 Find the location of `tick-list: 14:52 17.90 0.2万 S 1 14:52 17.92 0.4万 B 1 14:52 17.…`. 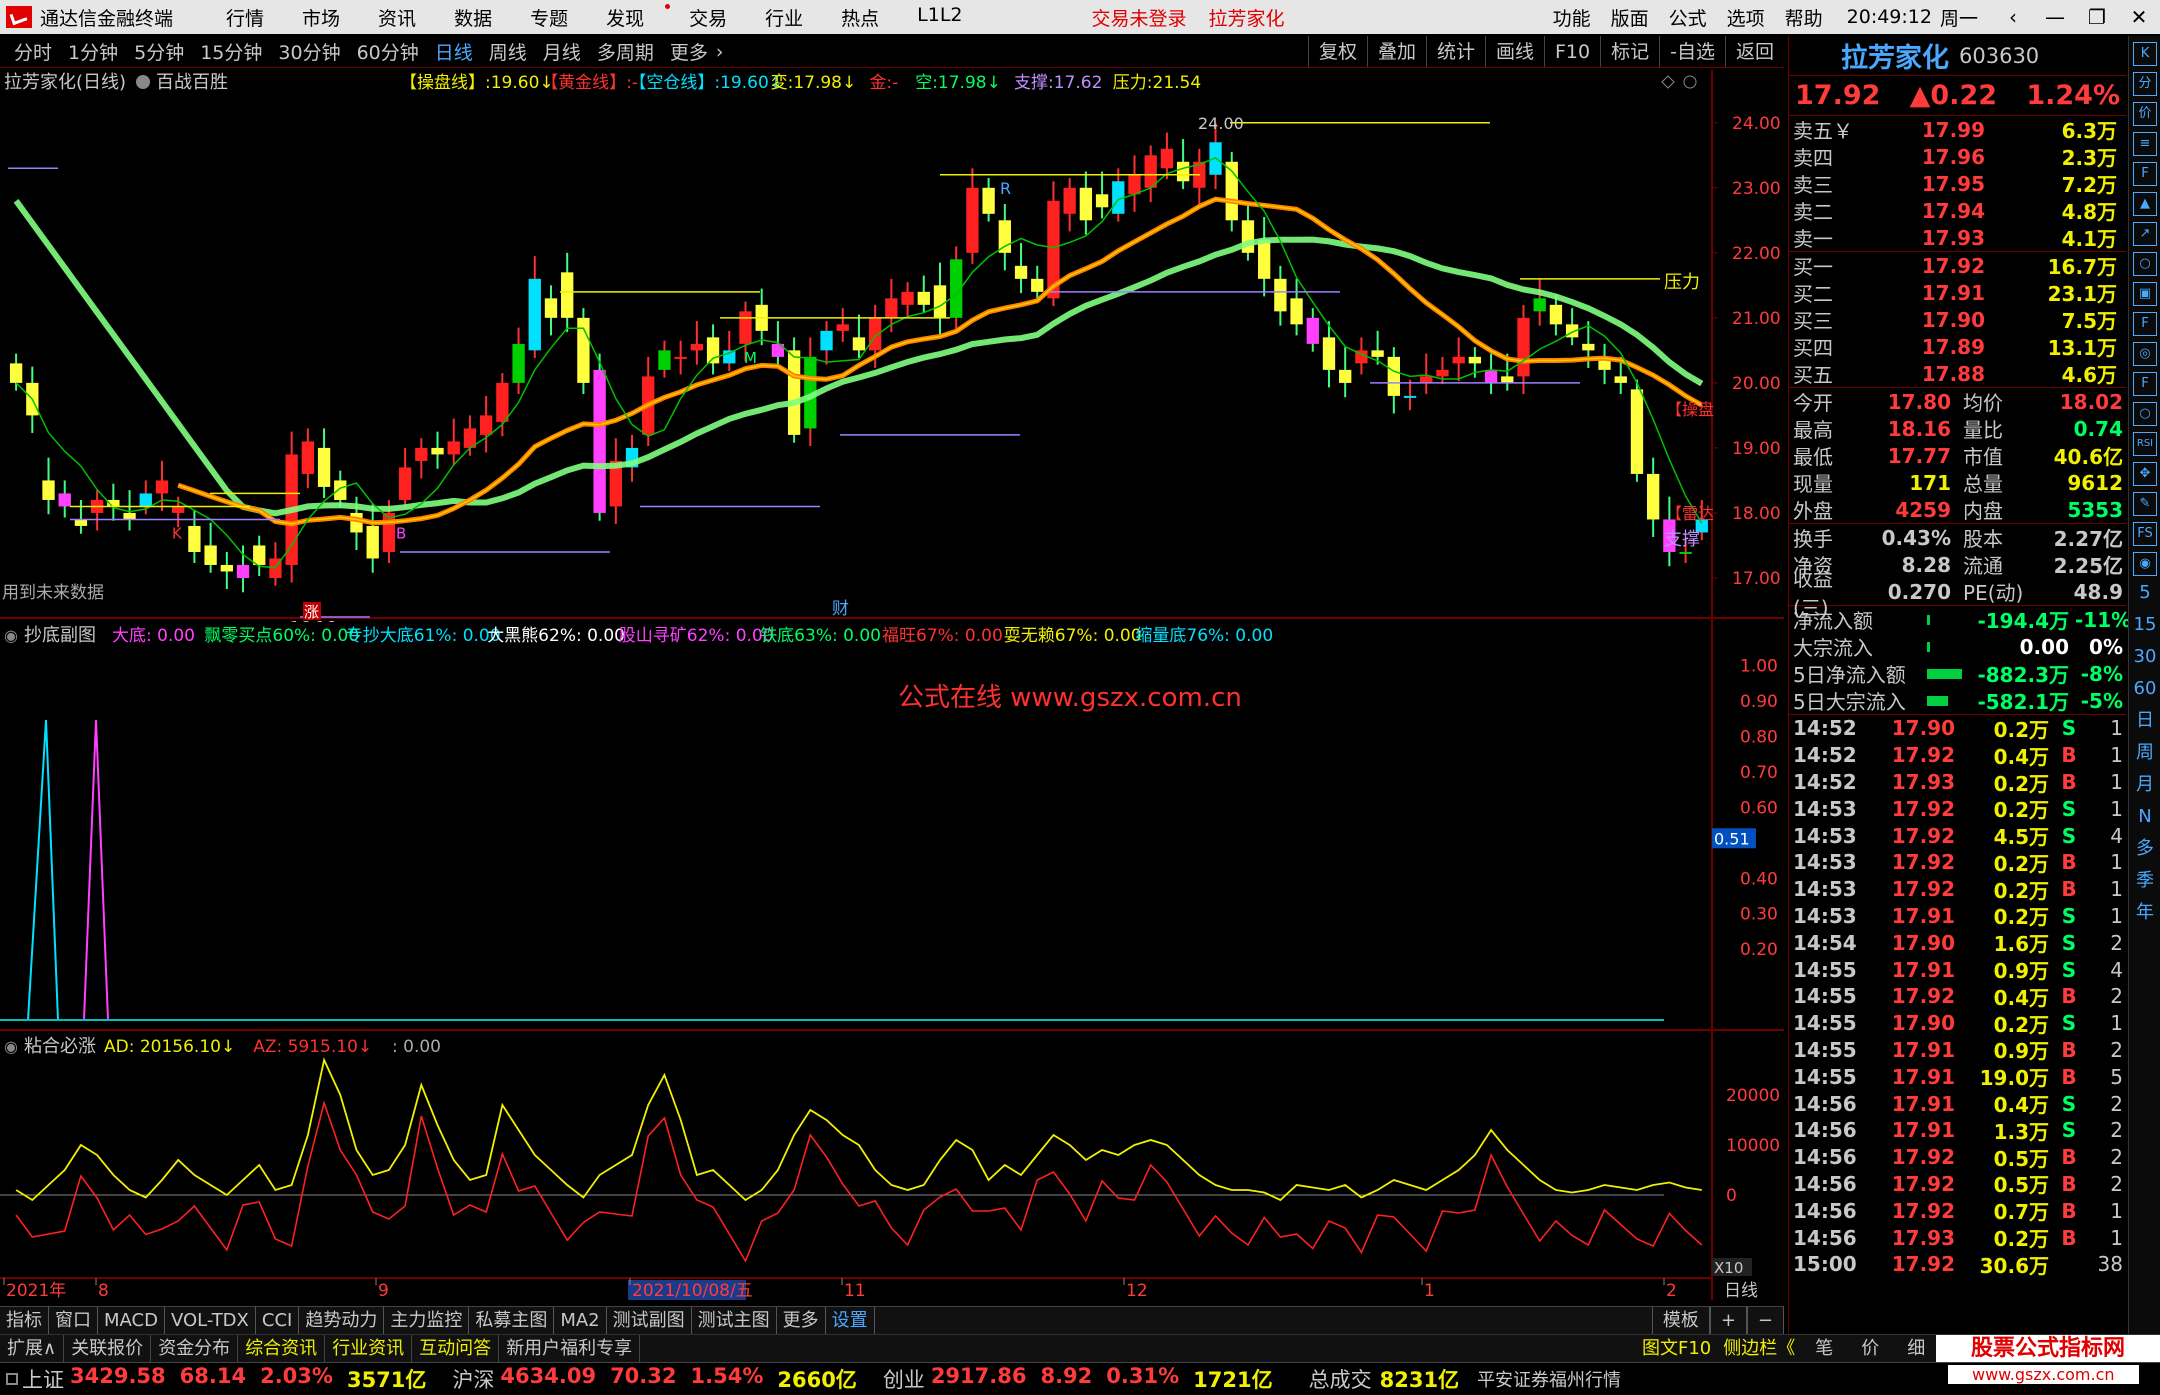

tick-list: 14:52 17.90 0.2万 S 1 14:52 17.92 0.4万 B 1 14:52 17.… is located at coordinates (1957, 996).